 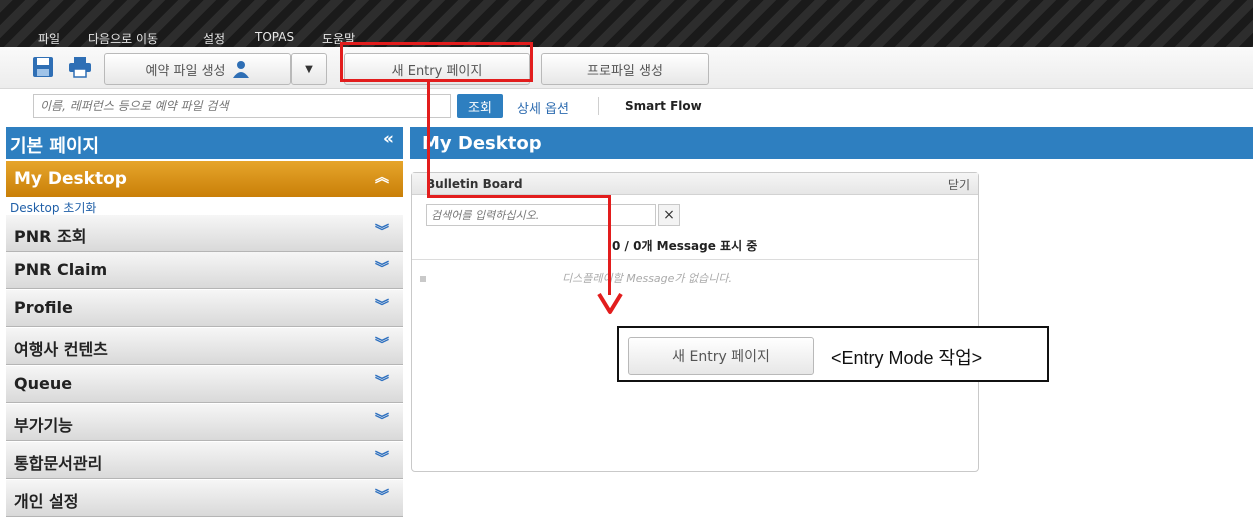 I want to click on smart-flow-link: Smart Flow, so click(x=663, y=106).